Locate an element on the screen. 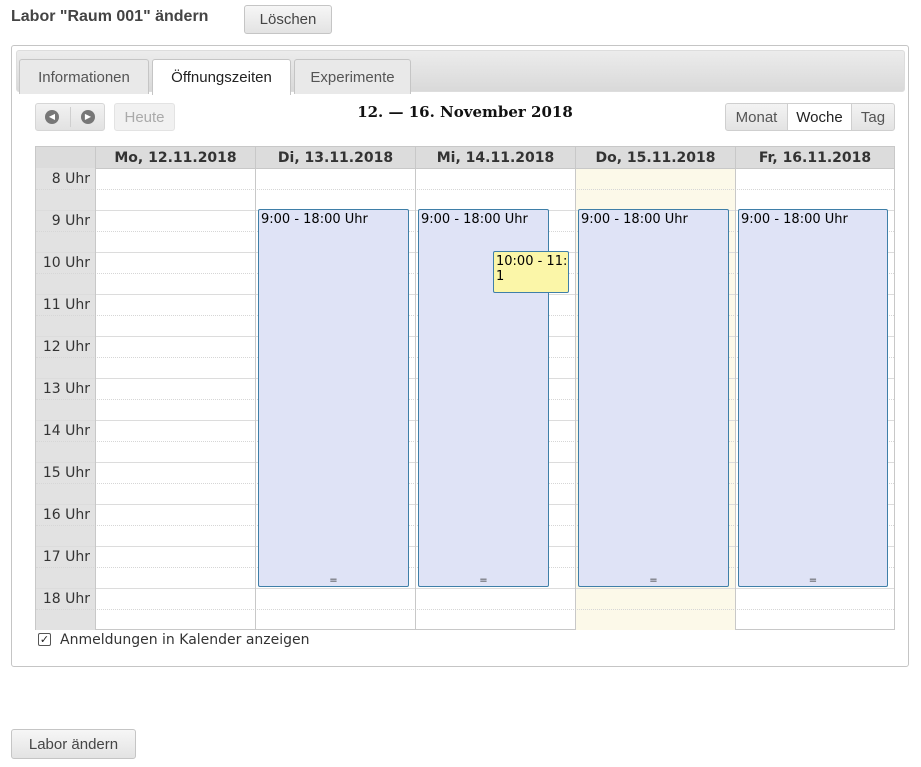 Image resolution: width=921 pixels, height=767 pixels. tab-oeffnungszeiten: Öffnungszeiten is located at coordinates (221, 77).